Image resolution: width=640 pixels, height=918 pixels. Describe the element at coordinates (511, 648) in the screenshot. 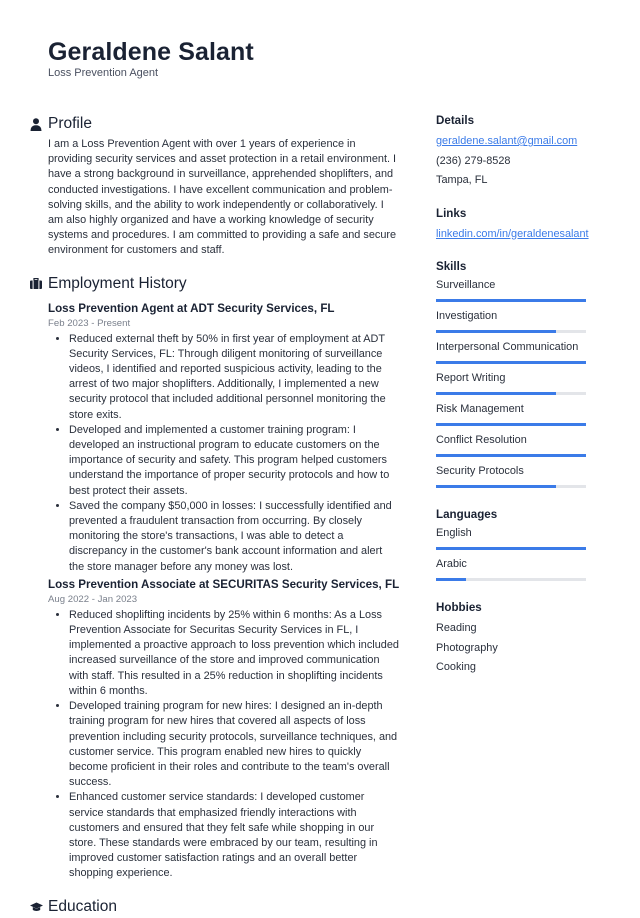

I see `hobbies-list: Reading Photography Cooking` at that location.